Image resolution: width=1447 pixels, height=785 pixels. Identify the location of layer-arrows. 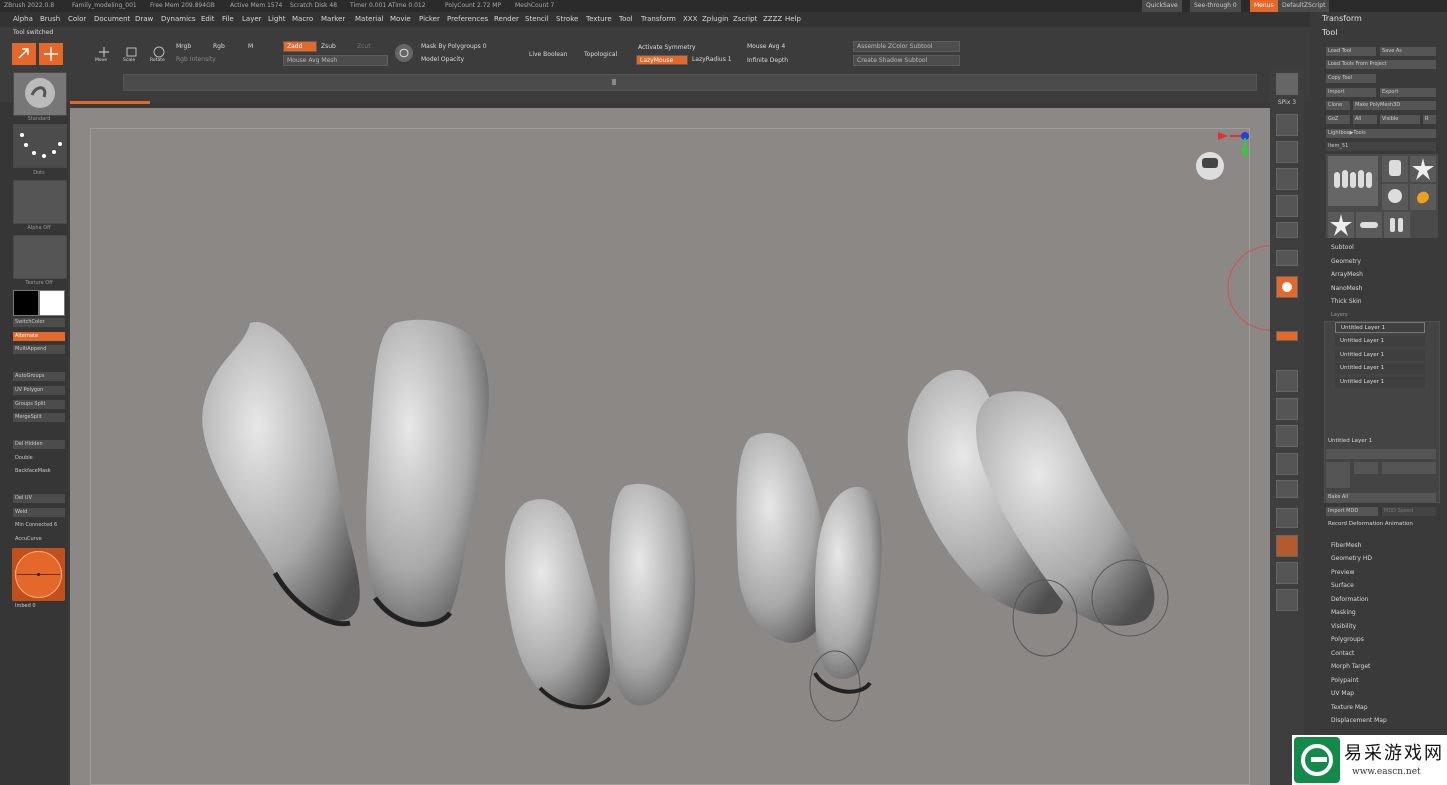
(1381, 454).